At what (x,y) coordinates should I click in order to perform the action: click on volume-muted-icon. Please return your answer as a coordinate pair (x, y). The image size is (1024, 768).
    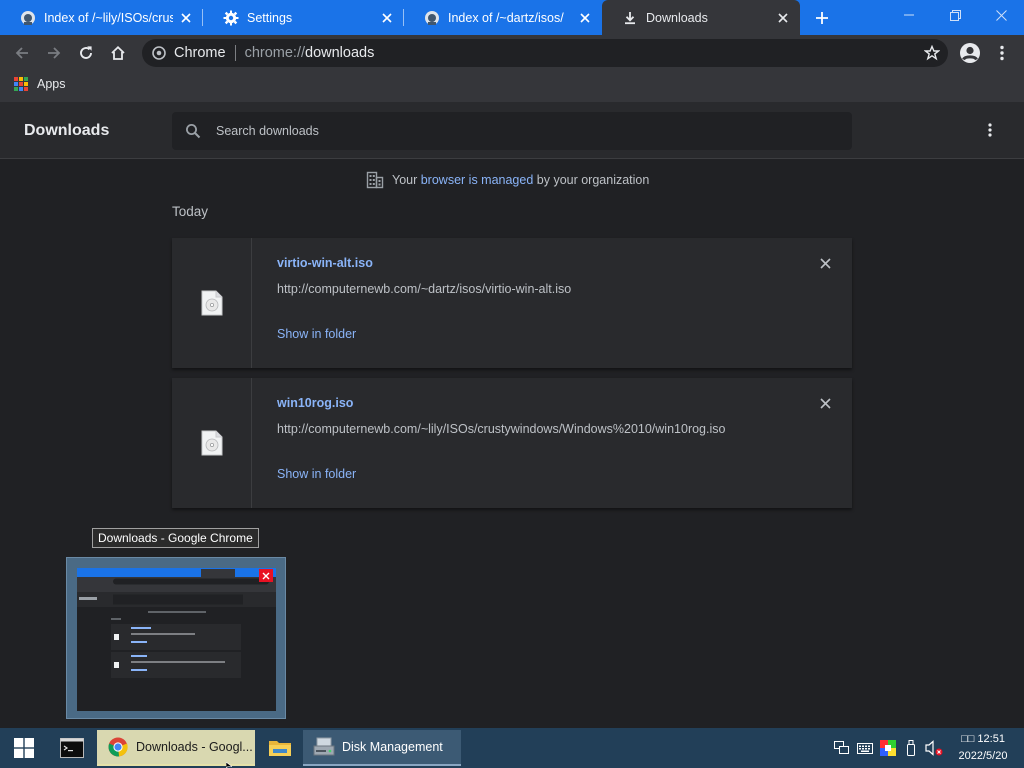
    Looking at the image, I should click on (934, 748).